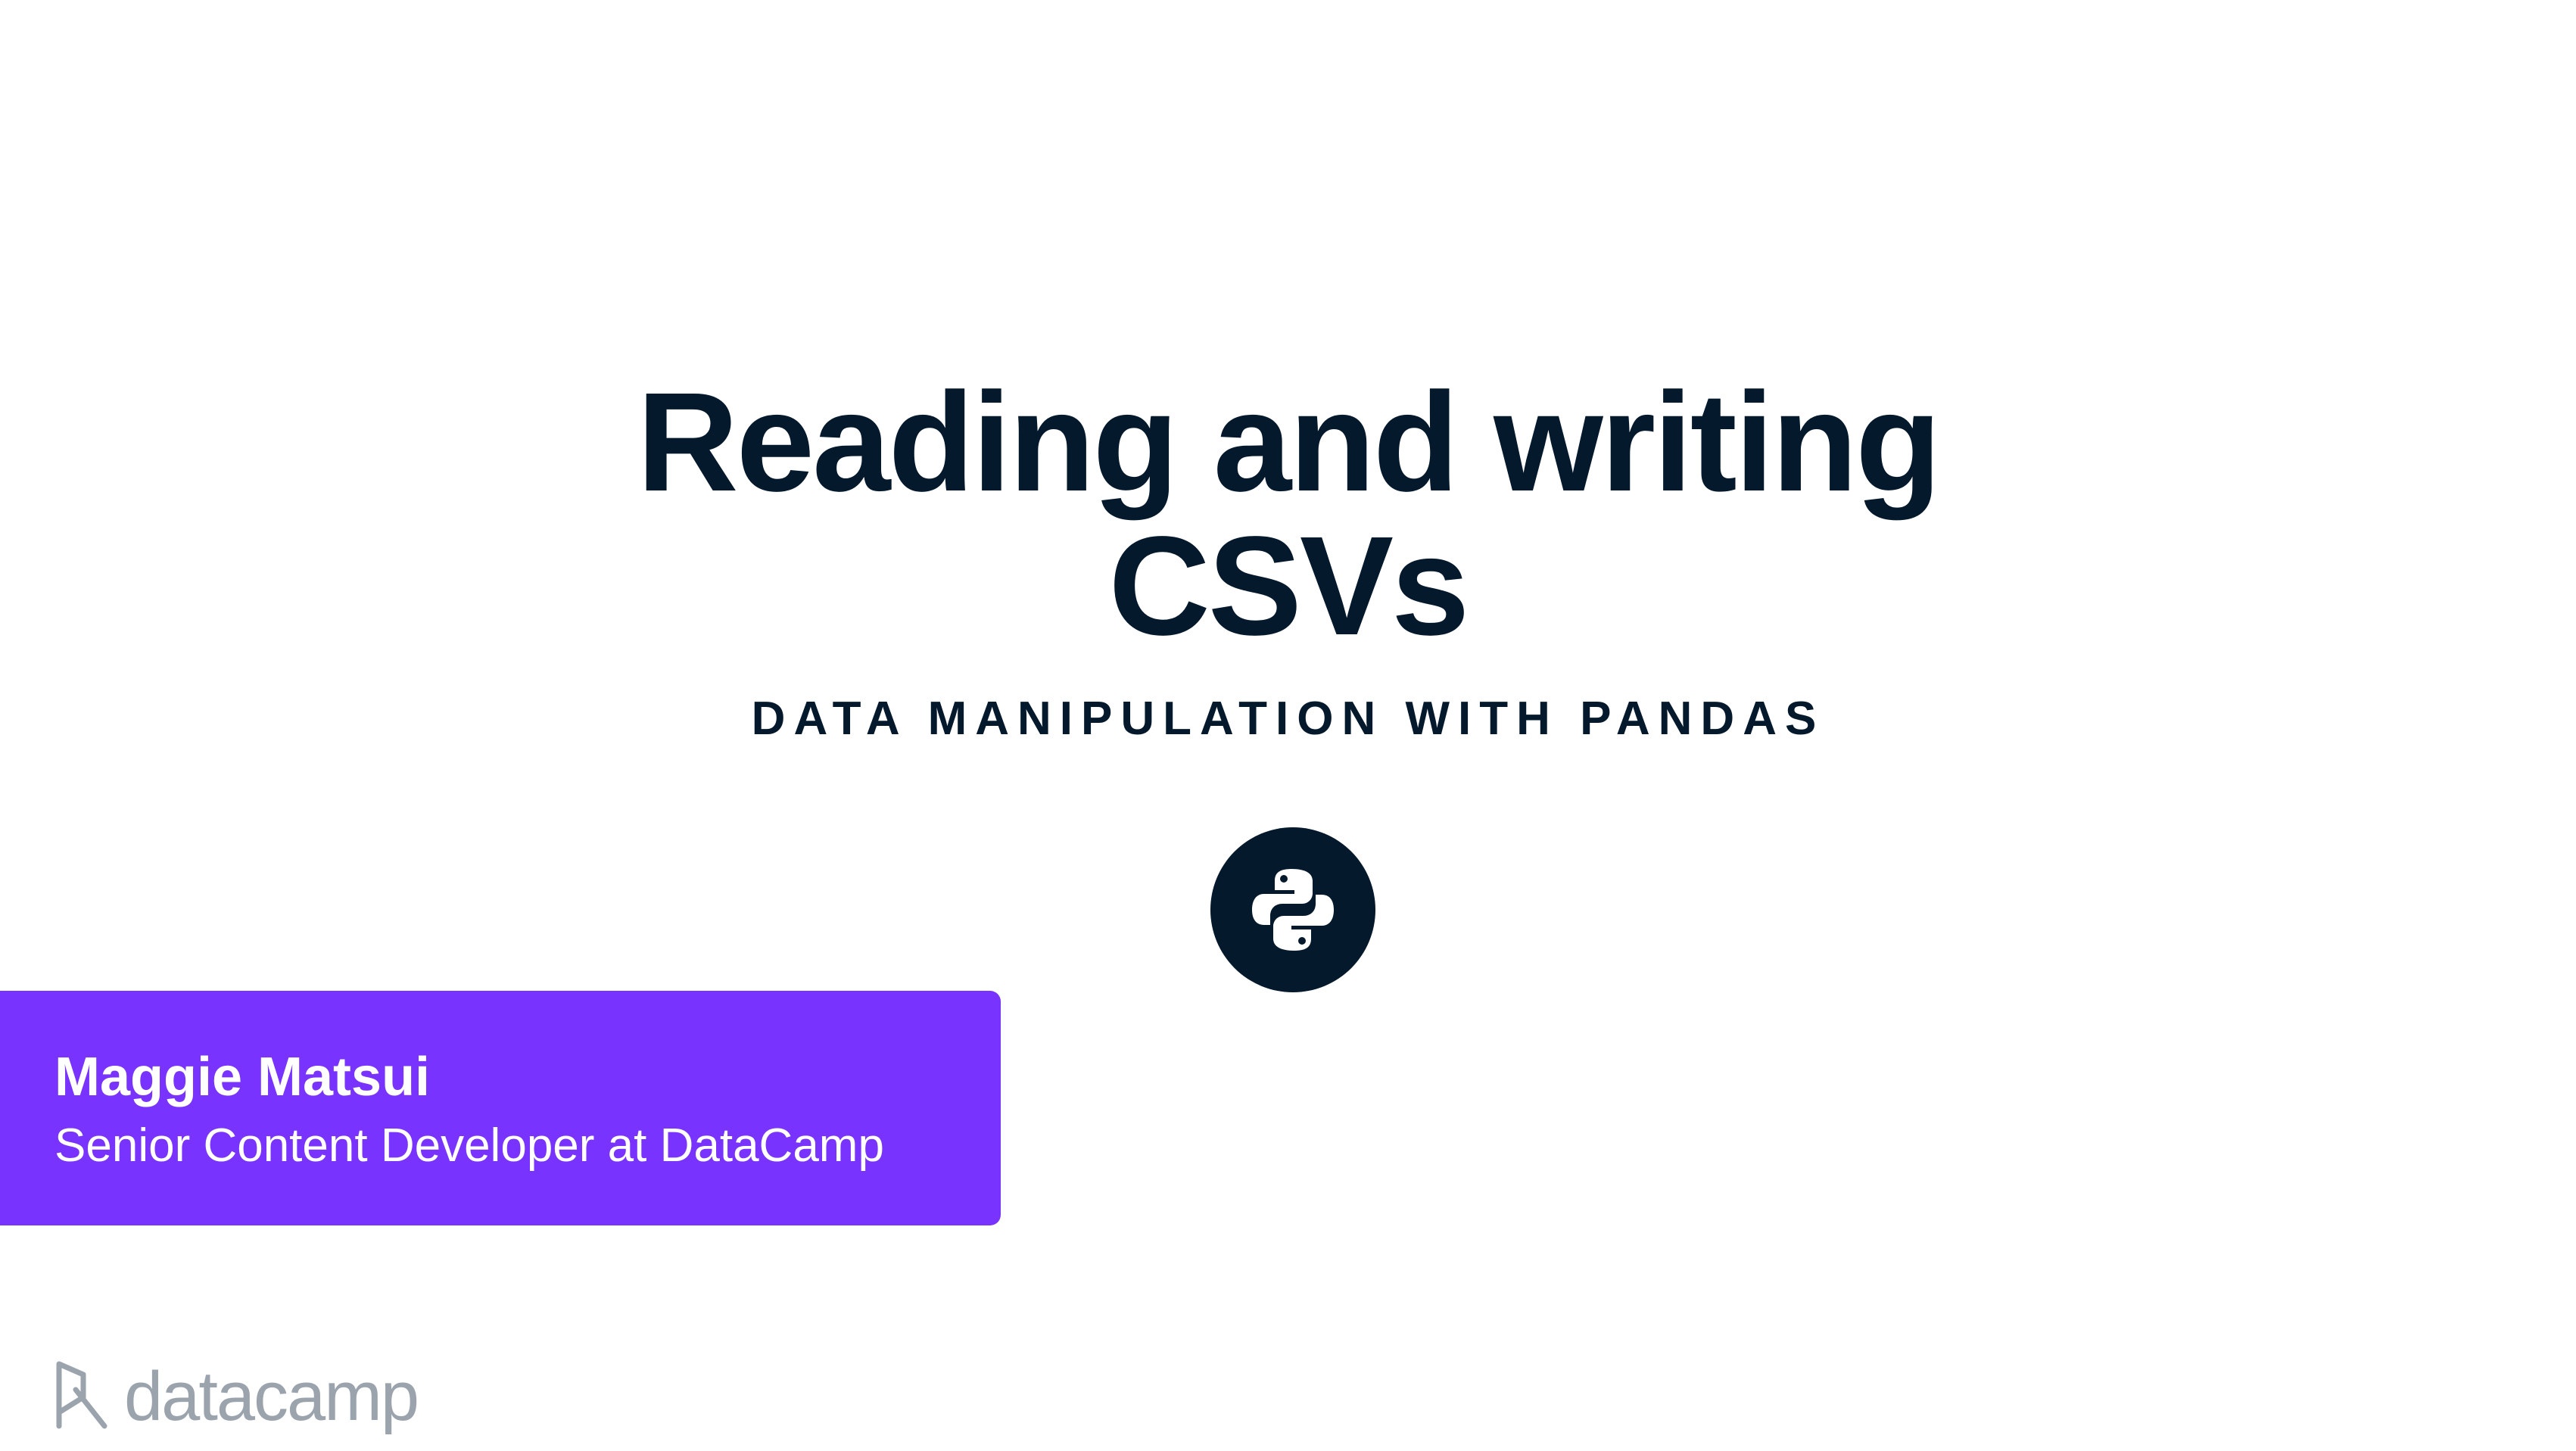 The height and width of the screenshot is (1451, 2576). Describe the element at coordinates (1289, 443) in the screenshot. I see `slide-title-line-1: Reading and writing` at that location.